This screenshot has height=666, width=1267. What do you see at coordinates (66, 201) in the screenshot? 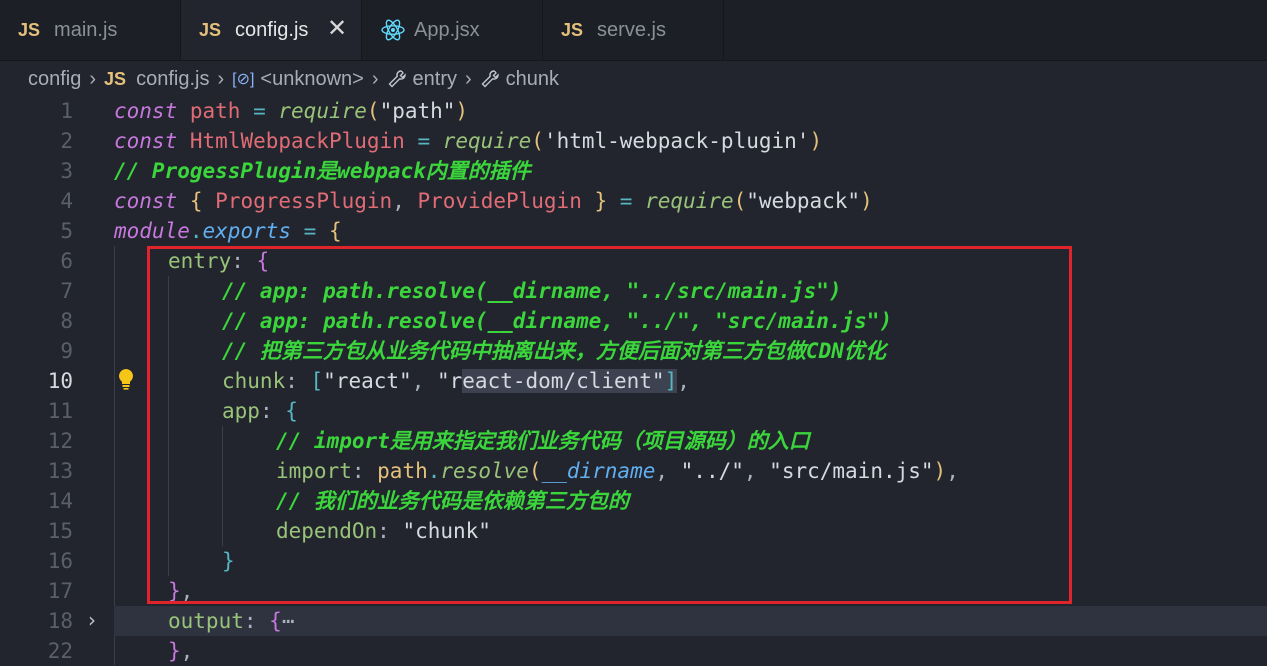
I see `line-number: 4` at bounding box center [66, 201].